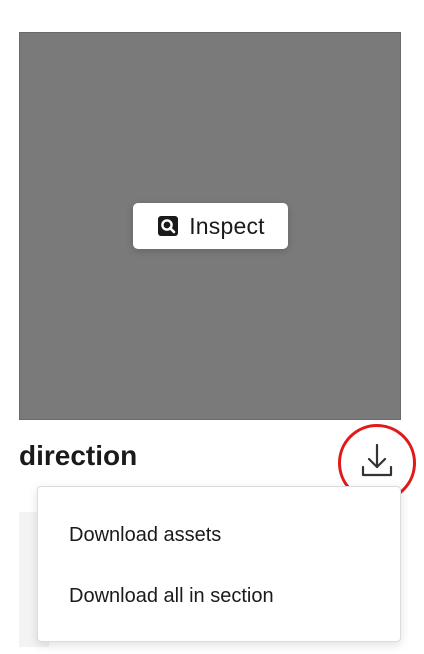 This screenshot has height=654, width=424. I want to click on inspect-button: Inspect, so click(210, 226).